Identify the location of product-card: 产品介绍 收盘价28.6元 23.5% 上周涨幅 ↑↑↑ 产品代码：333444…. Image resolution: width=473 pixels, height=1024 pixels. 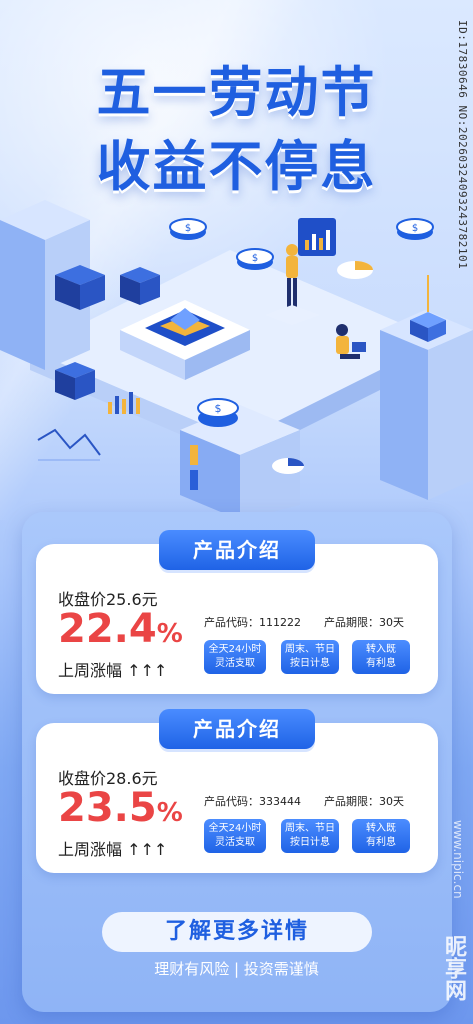
(237, 791).